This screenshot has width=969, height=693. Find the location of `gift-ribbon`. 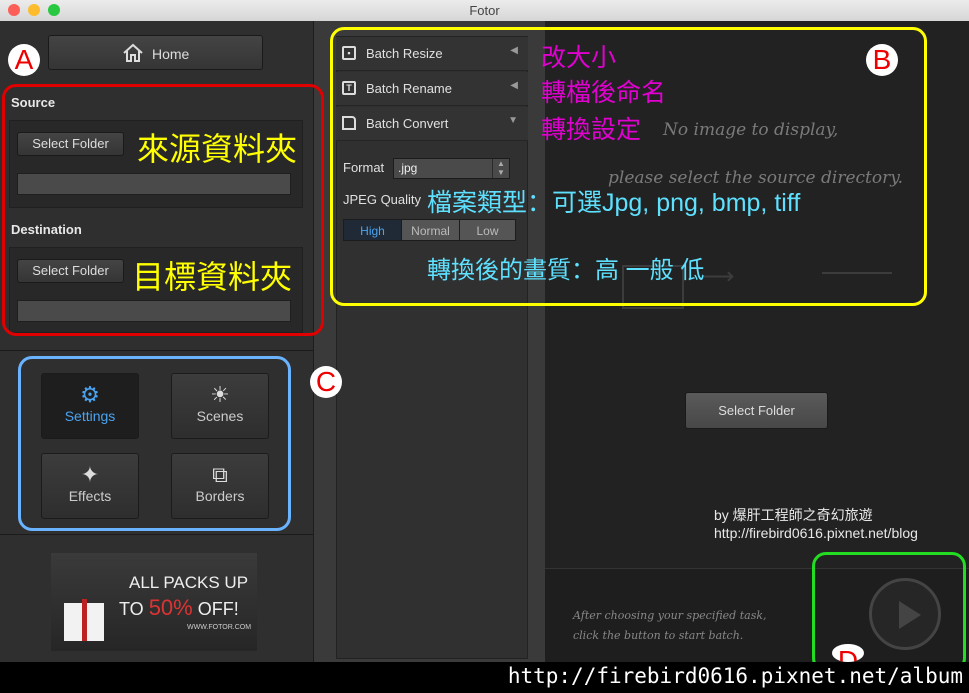

gift-ribbon is located at coordinates (84, 620).